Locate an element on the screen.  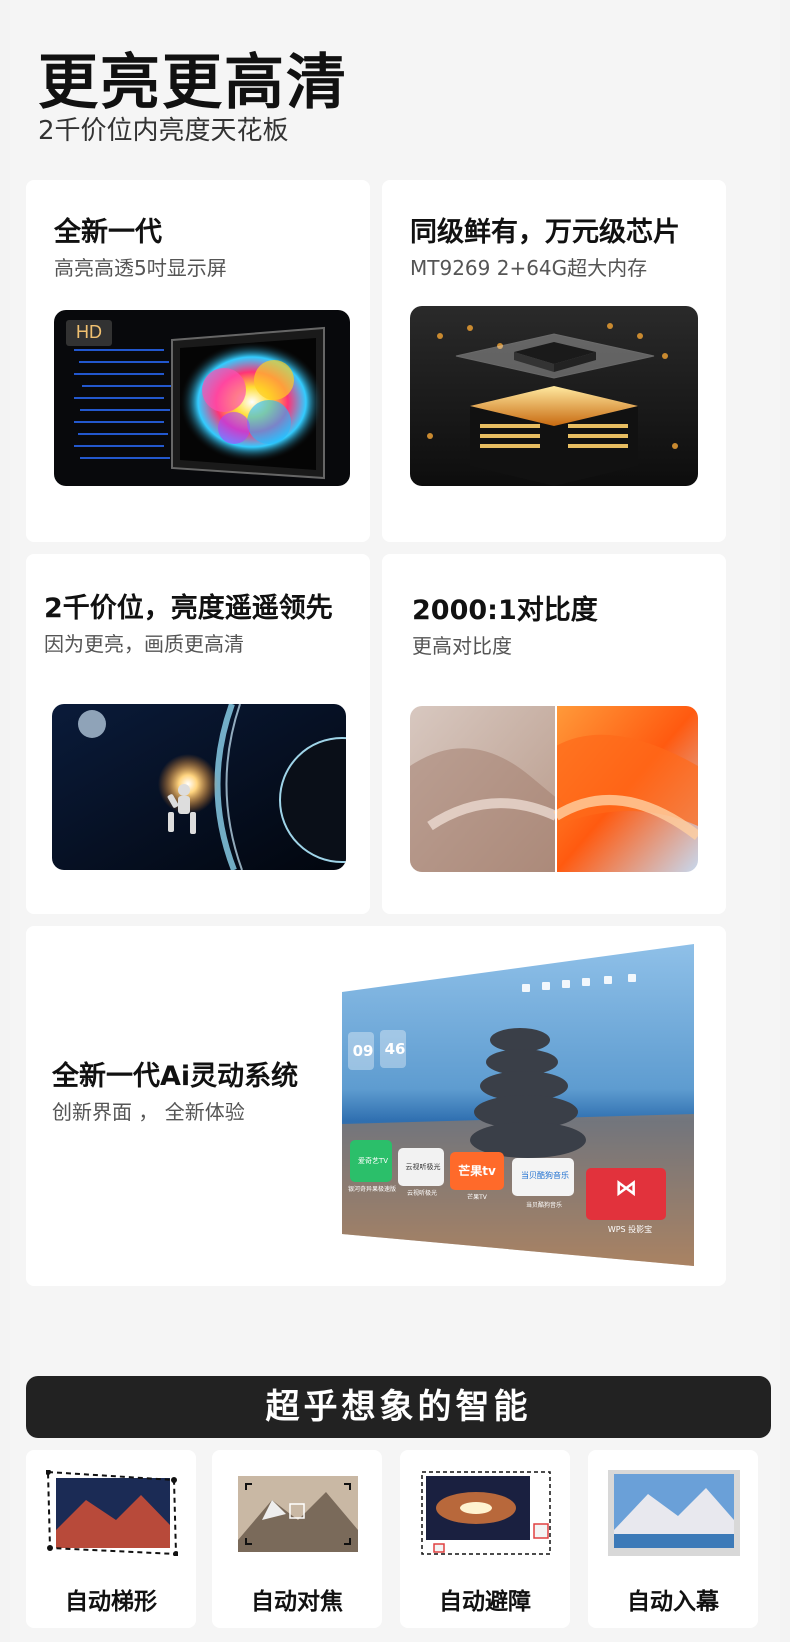
card-display-title: 全新一代 is located at coordinates (108, 232).